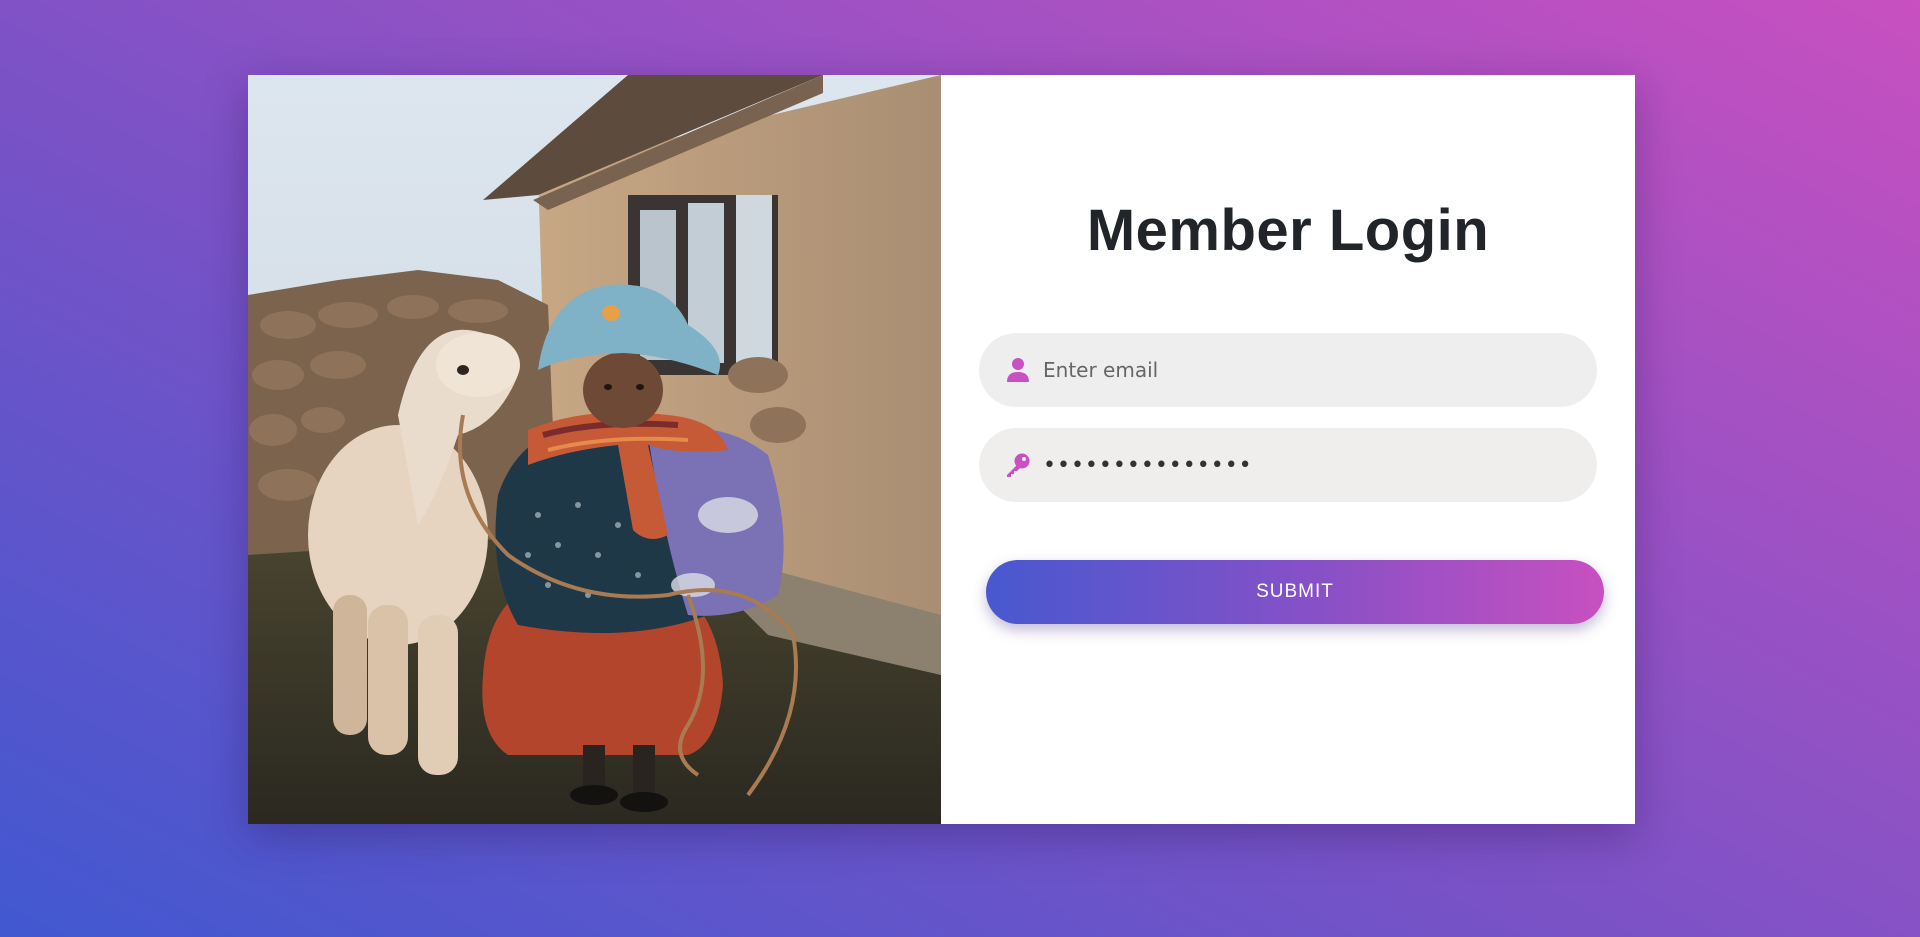 The image size is (1920, 937). What do you see at coordinates (1303, 465) in the screenshot?
I see `password-field` at bounding box center [1303, 465].